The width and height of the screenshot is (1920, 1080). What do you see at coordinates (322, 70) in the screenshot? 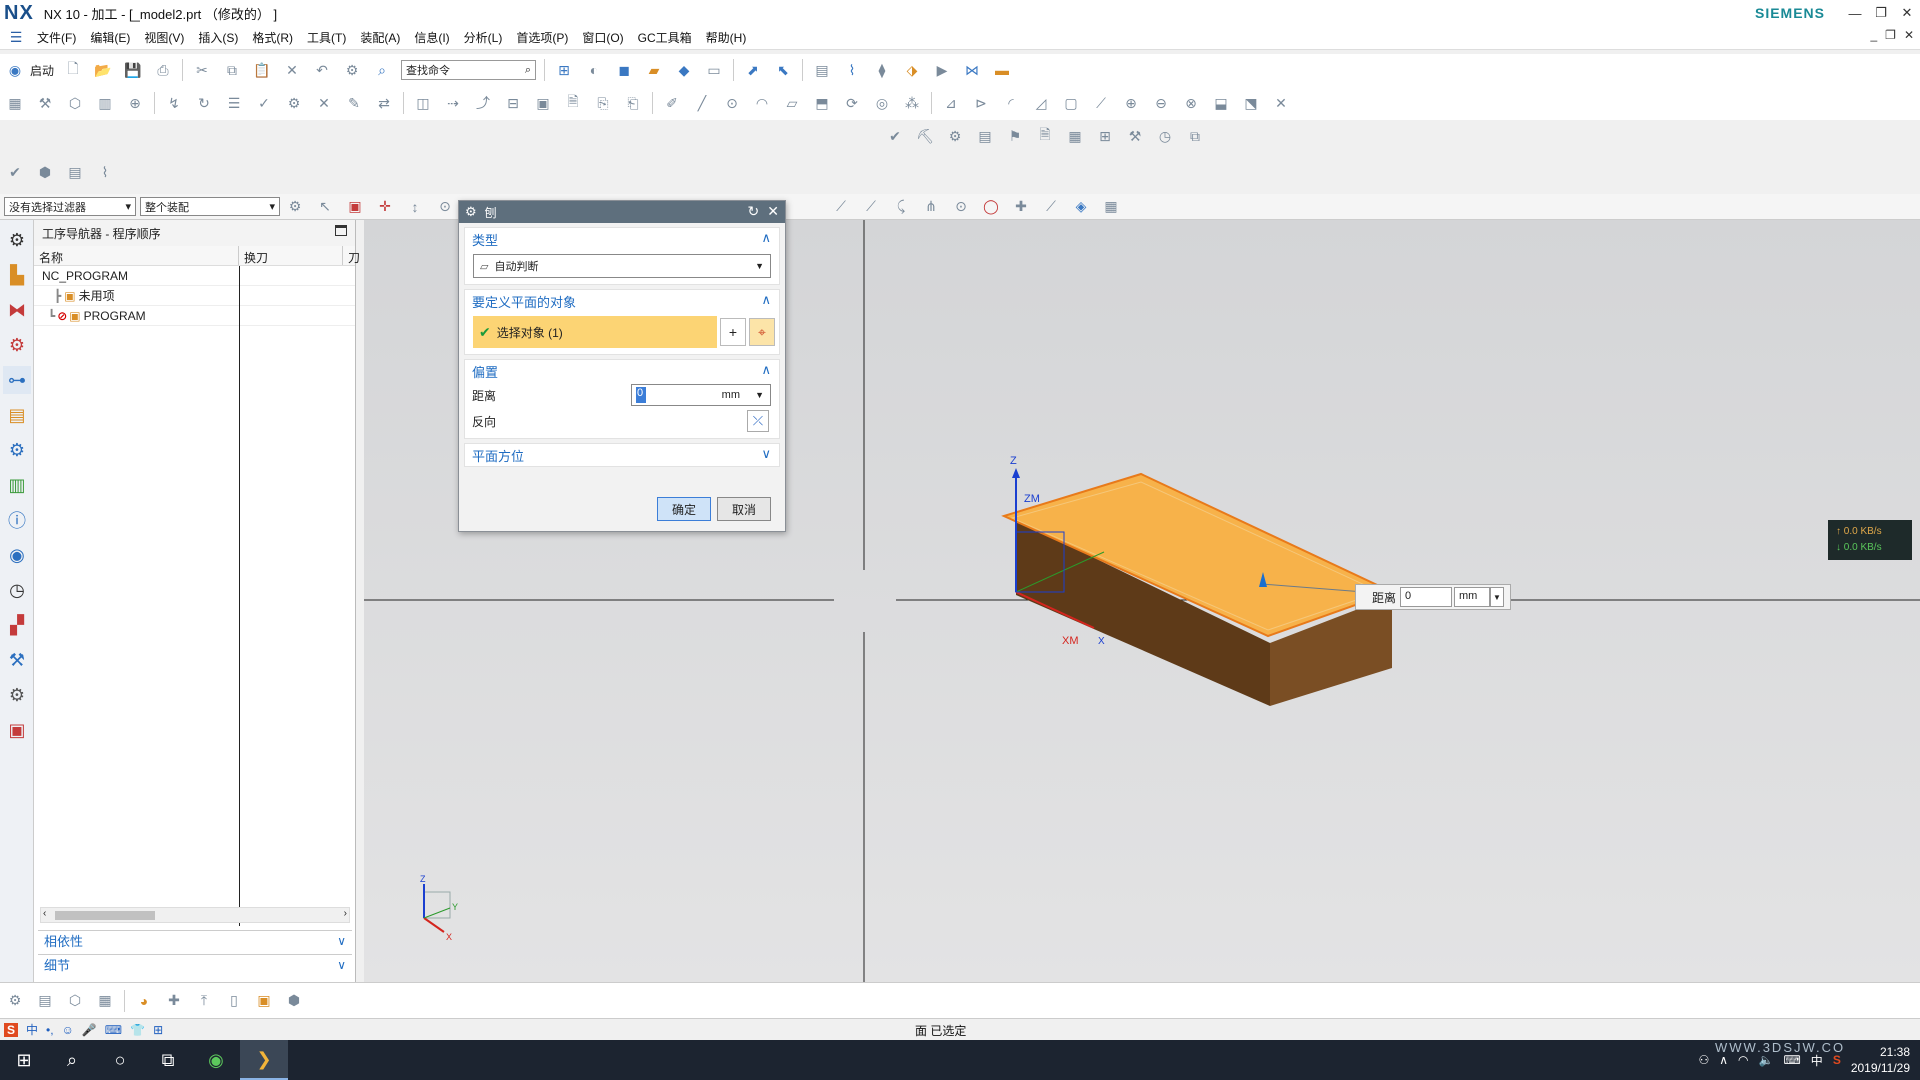
I see `undo-icon: ↶` at bounding box center [322, 70].